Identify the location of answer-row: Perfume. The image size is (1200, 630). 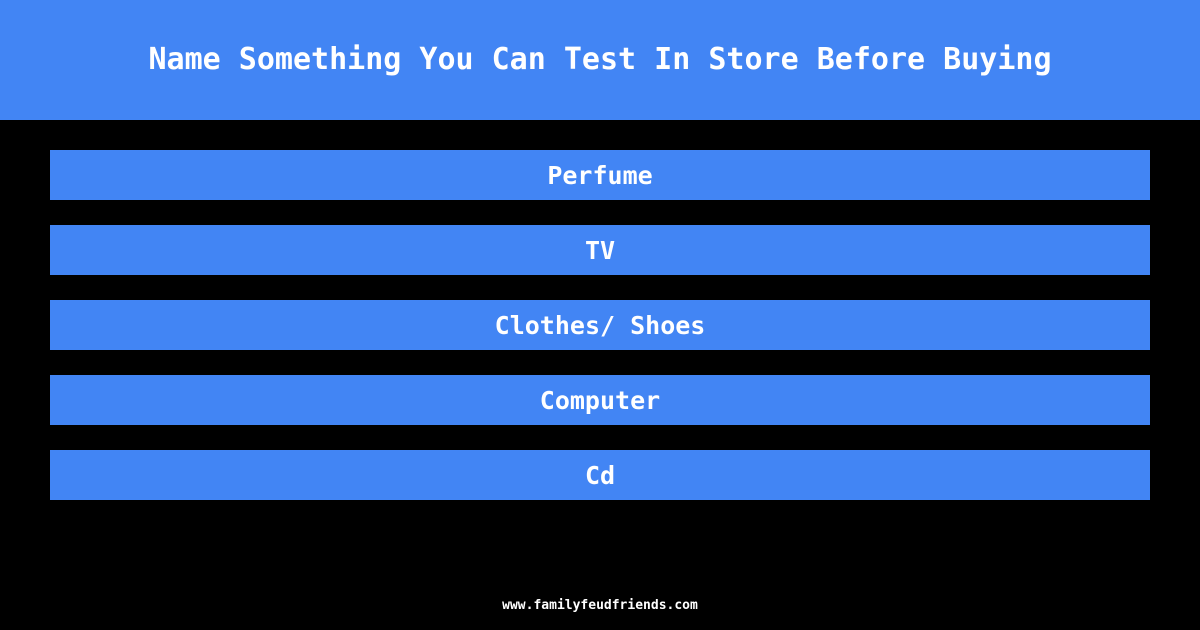
(600, 175).